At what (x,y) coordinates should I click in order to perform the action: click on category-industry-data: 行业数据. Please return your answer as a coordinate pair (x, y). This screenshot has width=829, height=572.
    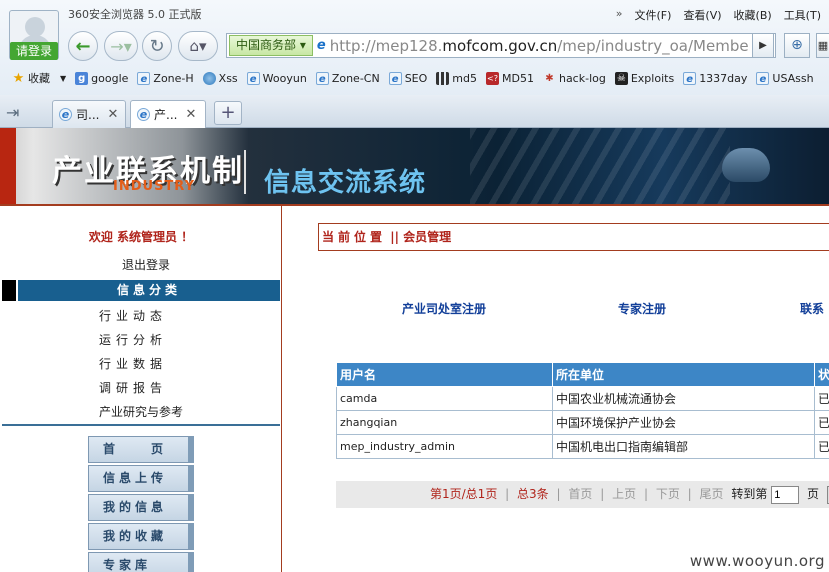
    Looking at the image, I should click on (133, 363).